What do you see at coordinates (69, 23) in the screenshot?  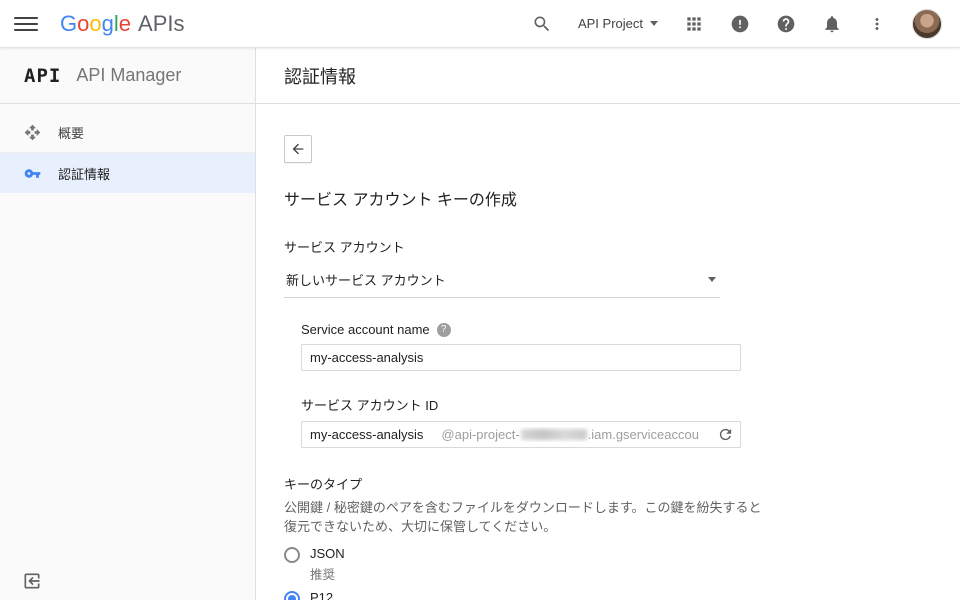 I see `logo-letter: G` at bounding box center [69, 23].